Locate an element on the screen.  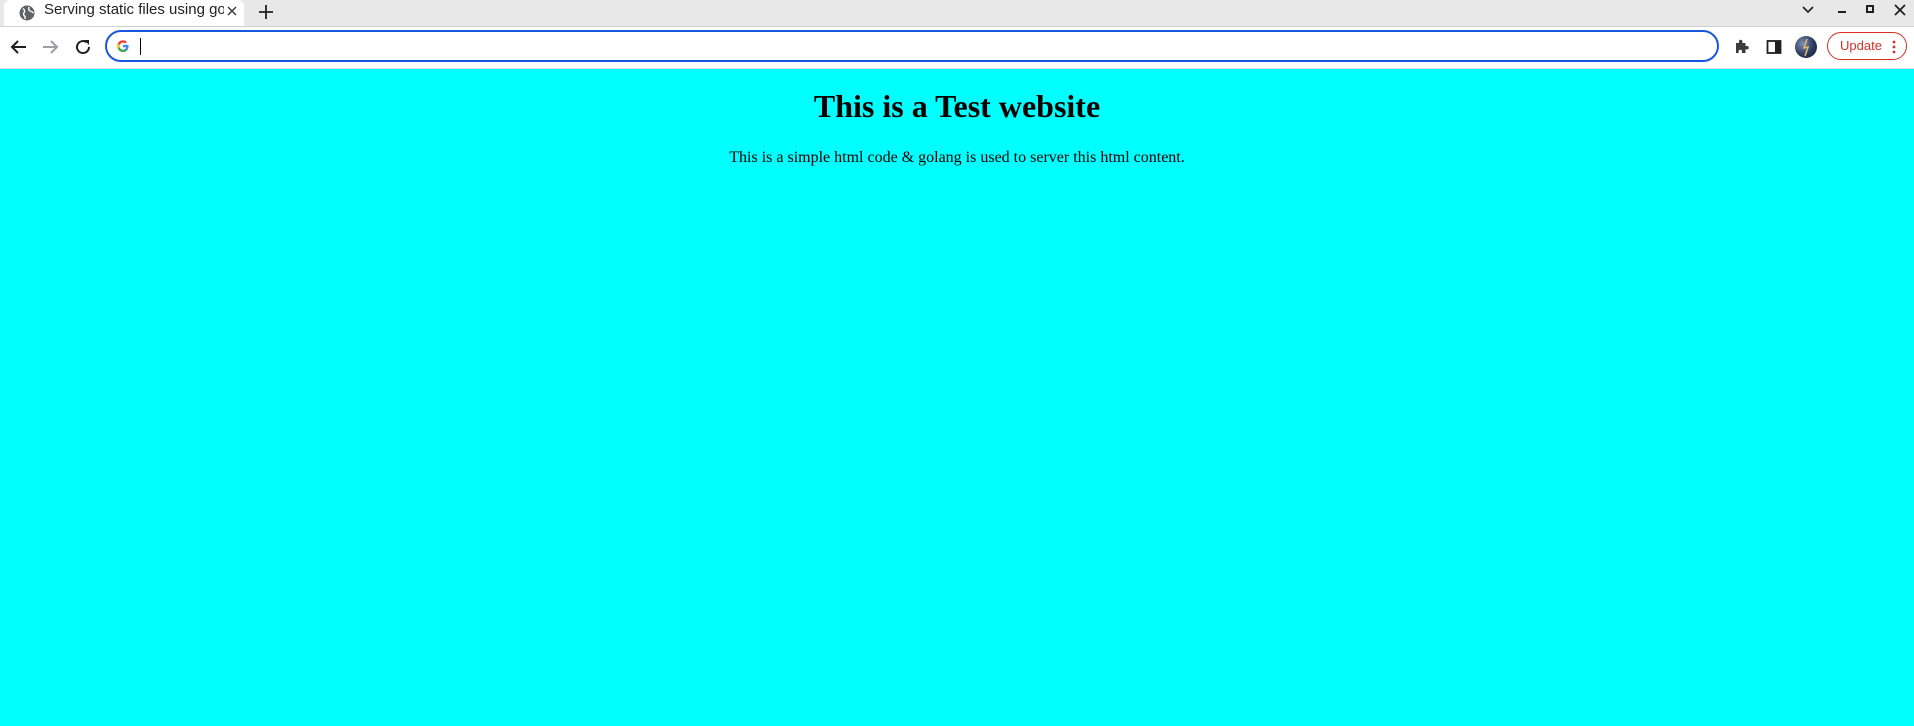
text-caret is located at coordinates (140, 46).